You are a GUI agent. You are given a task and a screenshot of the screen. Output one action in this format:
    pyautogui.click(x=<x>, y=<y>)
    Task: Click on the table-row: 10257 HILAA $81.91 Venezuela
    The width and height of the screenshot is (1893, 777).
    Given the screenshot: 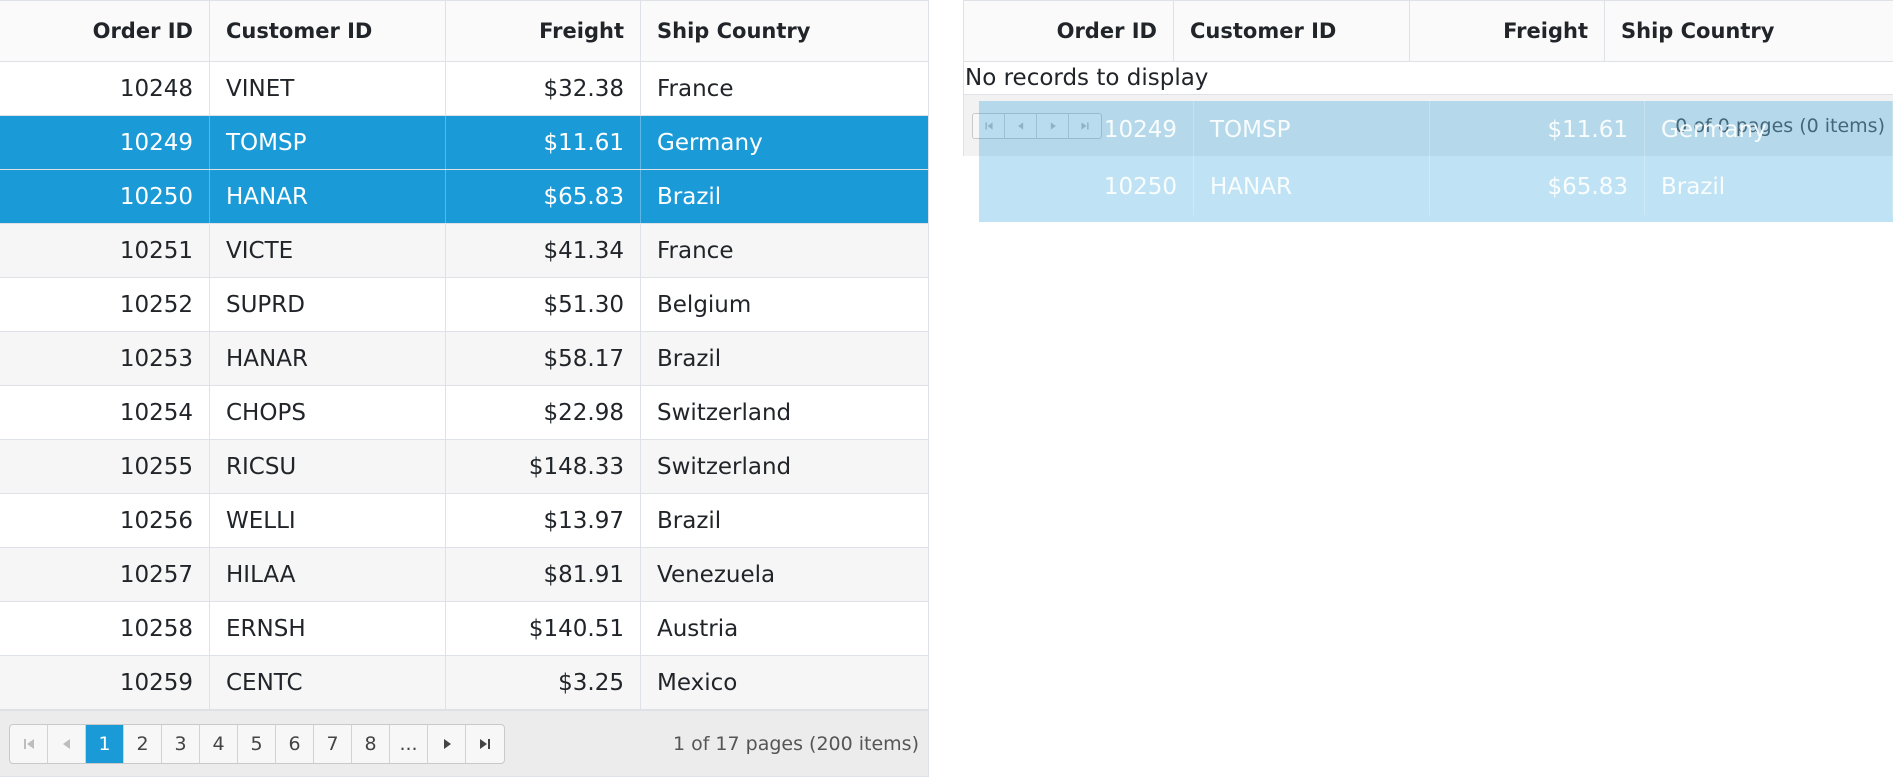 What is the action you would take?
    pyautogui.click(x=464, y=575)
    